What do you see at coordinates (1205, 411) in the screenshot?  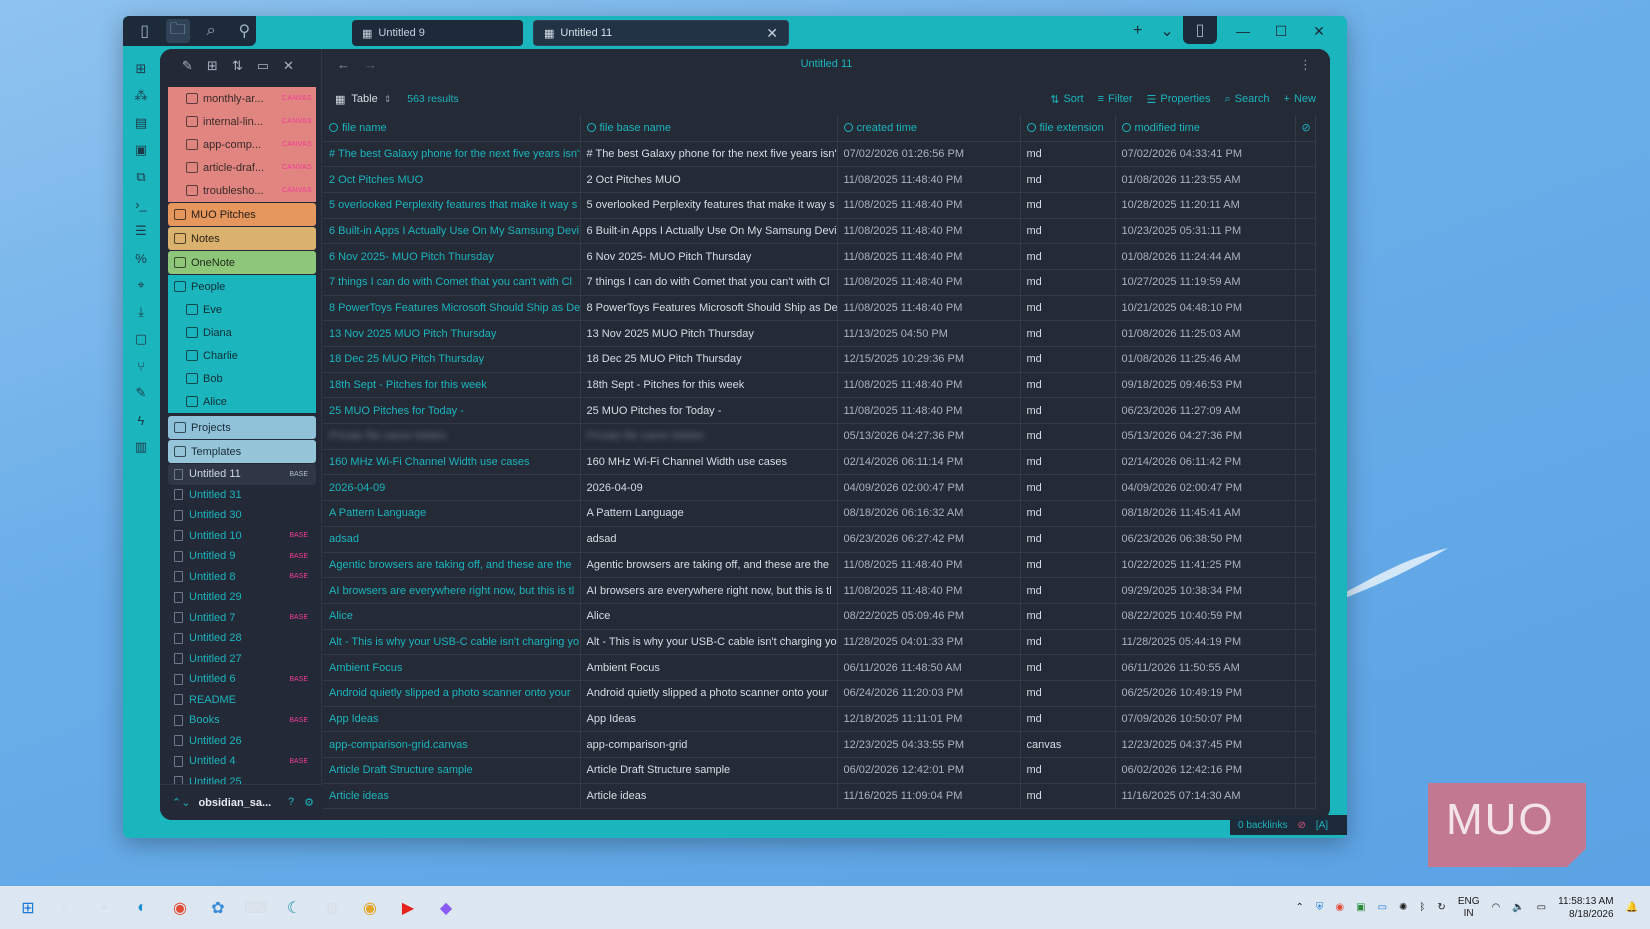 I see `table-cell: 06/23/2026 11:27:09 AM` at bounding box center [1205, 411].